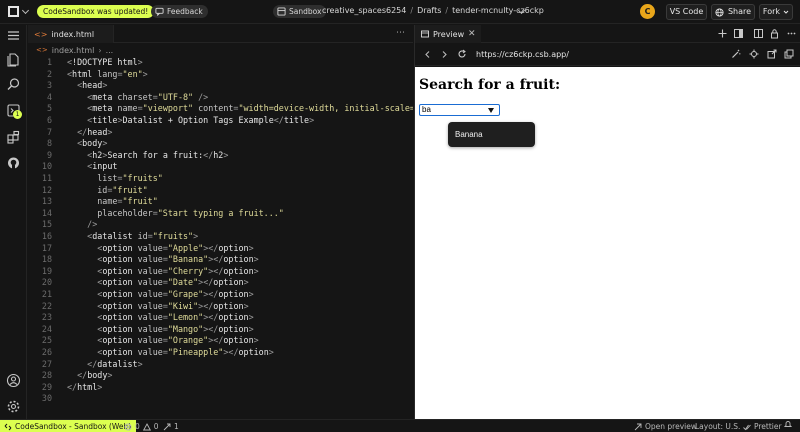 The width and height of the screenshot is (800, 432). I want to click on code-token: "Date", so click(183, 282).